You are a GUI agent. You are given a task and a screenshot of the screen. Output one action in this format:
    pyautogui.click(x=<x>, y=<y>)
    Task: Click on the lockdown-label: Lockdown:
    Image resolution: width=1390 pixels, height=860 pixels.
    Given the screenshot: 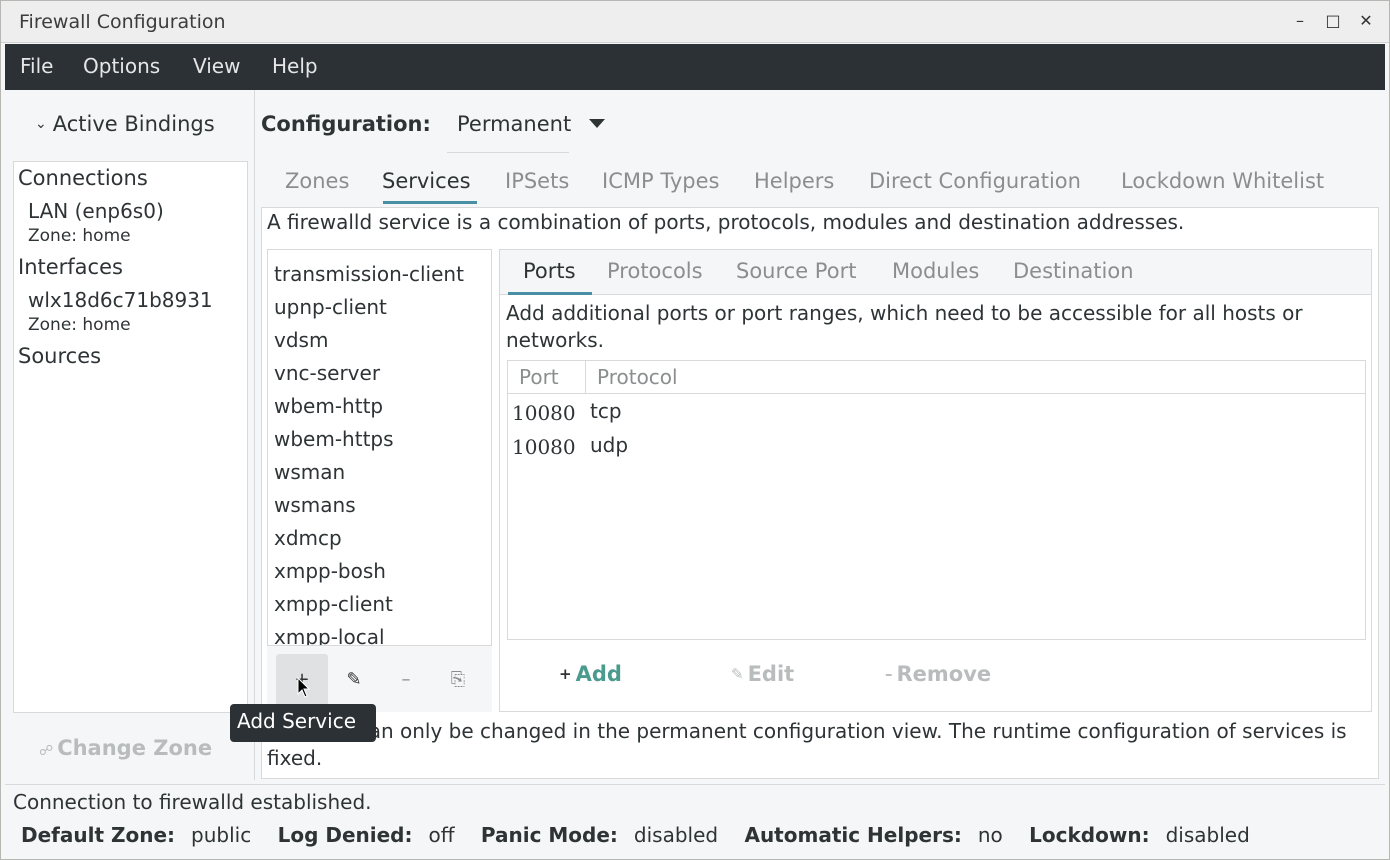 What is the action you would take?
    pyautogui.click(x=1089, y=835)
    